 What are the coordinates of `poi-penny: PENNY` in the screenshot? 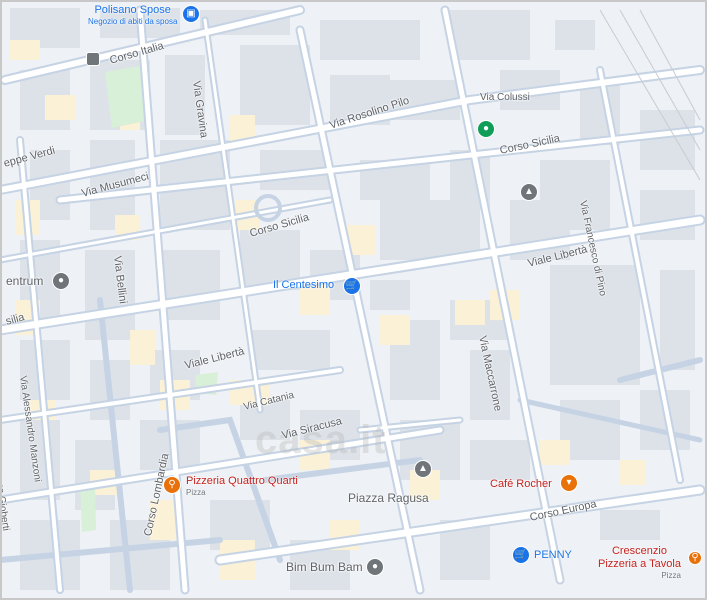 It's located at (553, 555).